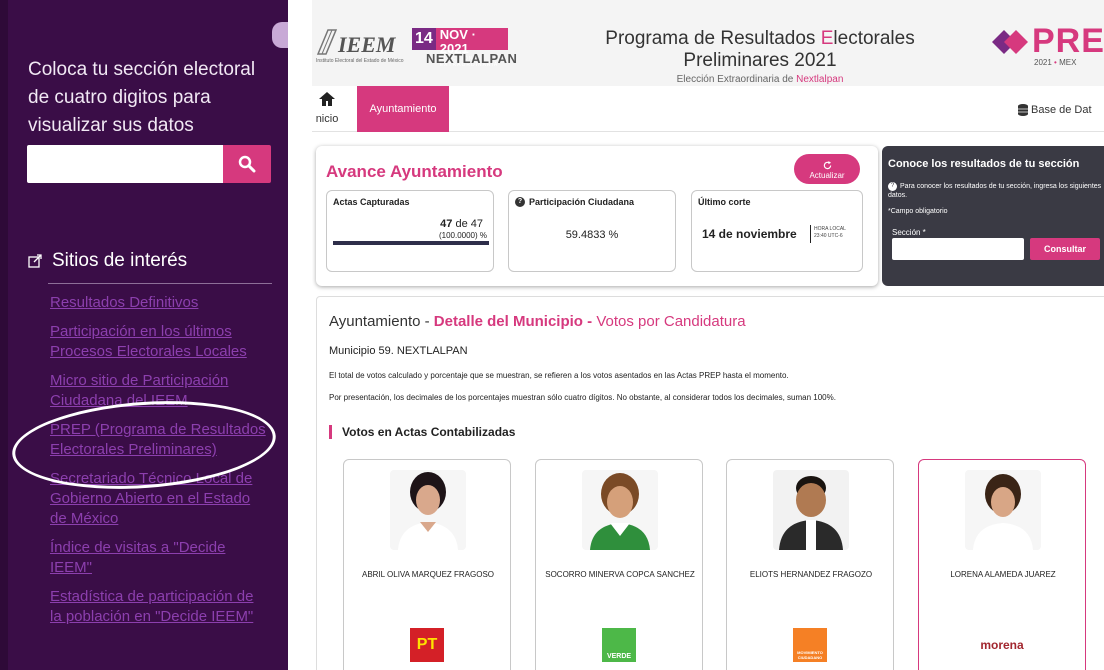 The image size is (1104, 670). I want to click on candidate-card: SOCORRO MINERVA COPCA SANCHEZ VERDE, so click(619, 564).